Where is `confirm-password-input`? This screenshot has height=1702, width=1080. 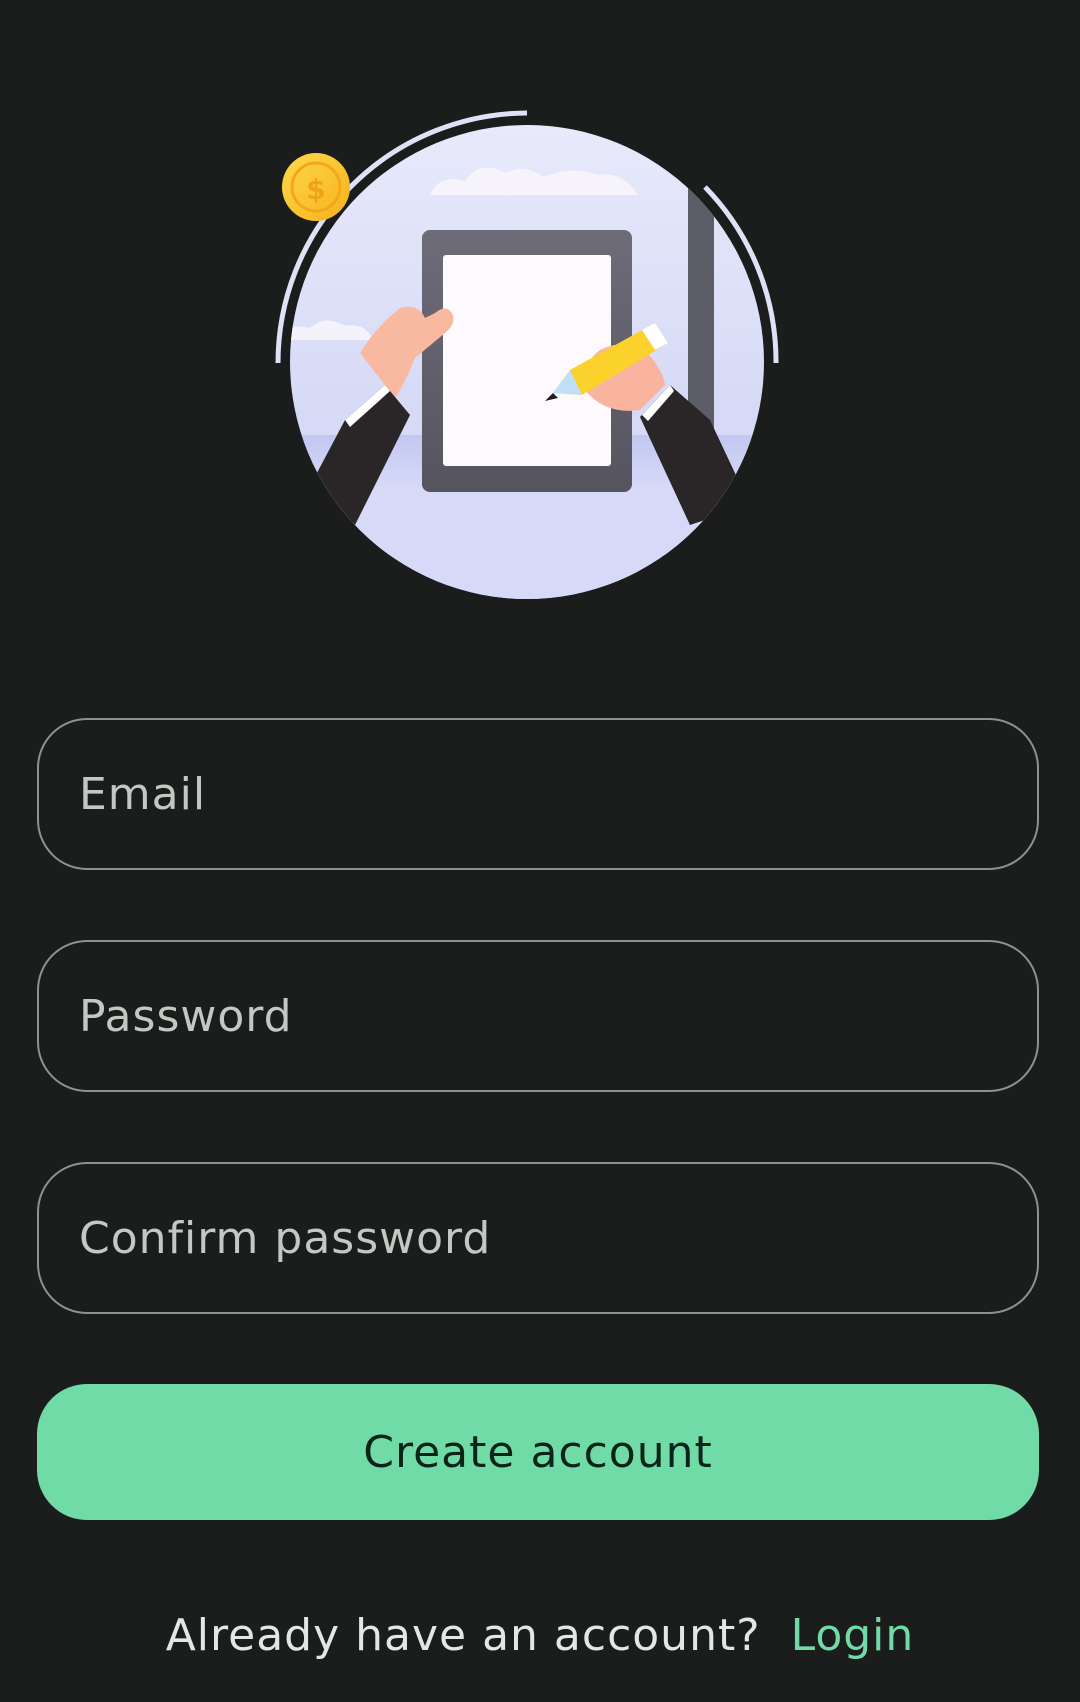
confirm-password-input is located at coordinates (543, 1238).